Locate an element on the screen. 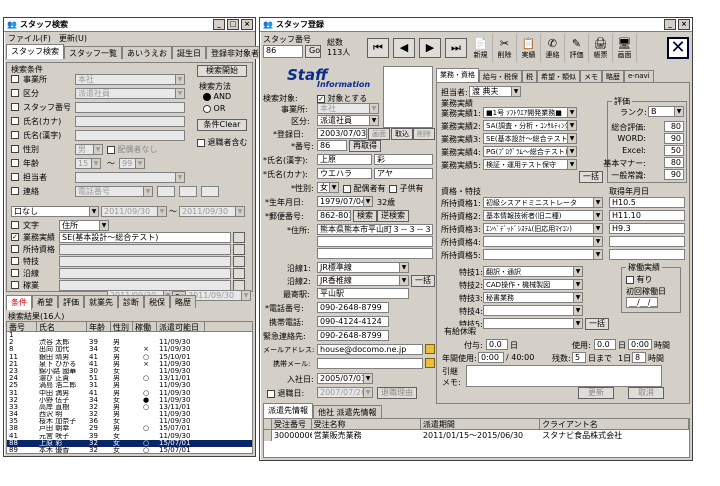 The image size is (720, 486). birthdate-field: 1979/07/04 ▼ is located at coordinates (345, 201).